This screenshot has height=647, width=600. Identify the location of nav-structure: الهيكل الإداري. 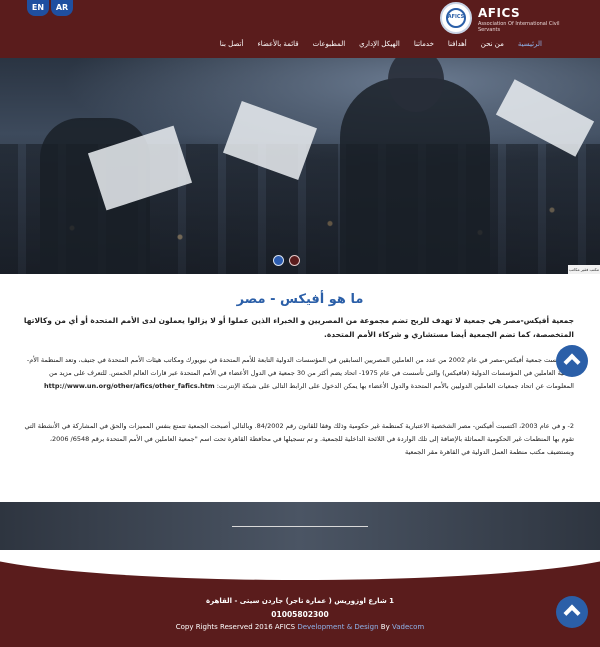
(379, 46).